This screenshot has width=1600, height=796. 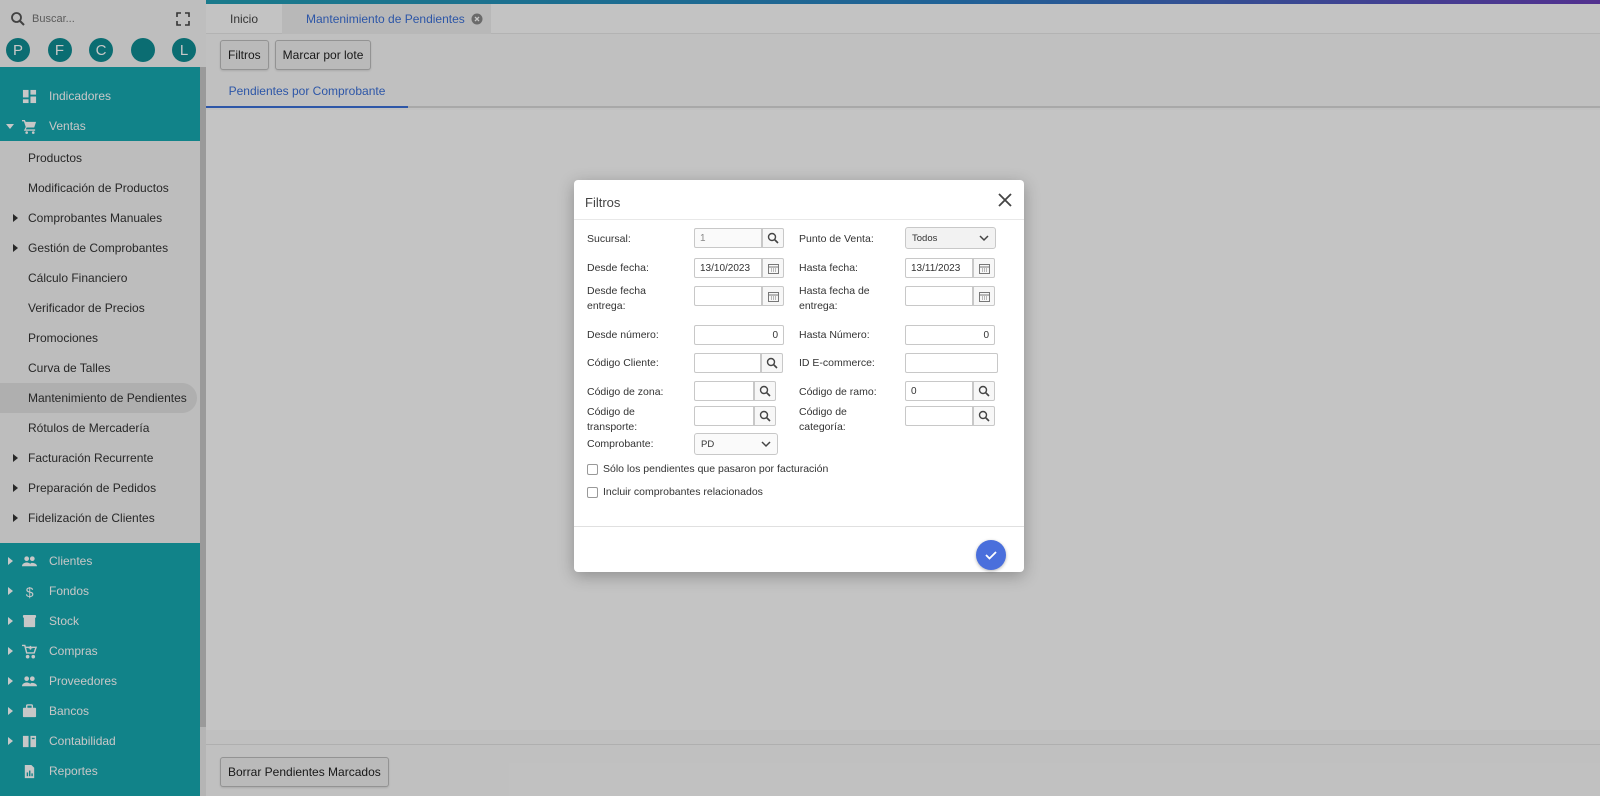 I want to click on codigo-categoria-label: Código de categoría:, so click(x=823, y=420).